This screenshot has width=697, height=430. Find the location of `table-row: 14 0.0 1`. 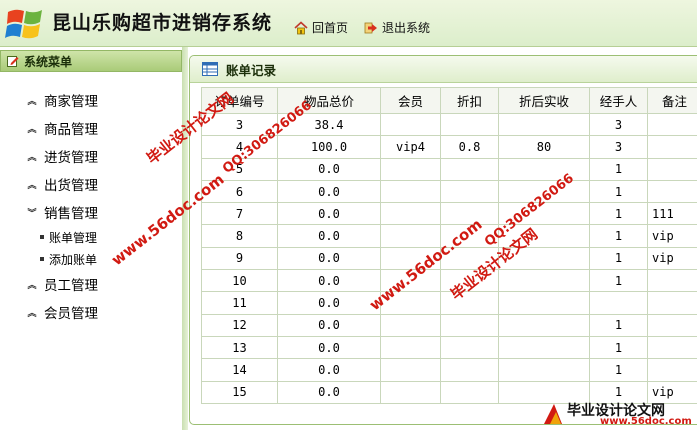

table-row: 14 0.0 1 is located at coordinates (449, 370).